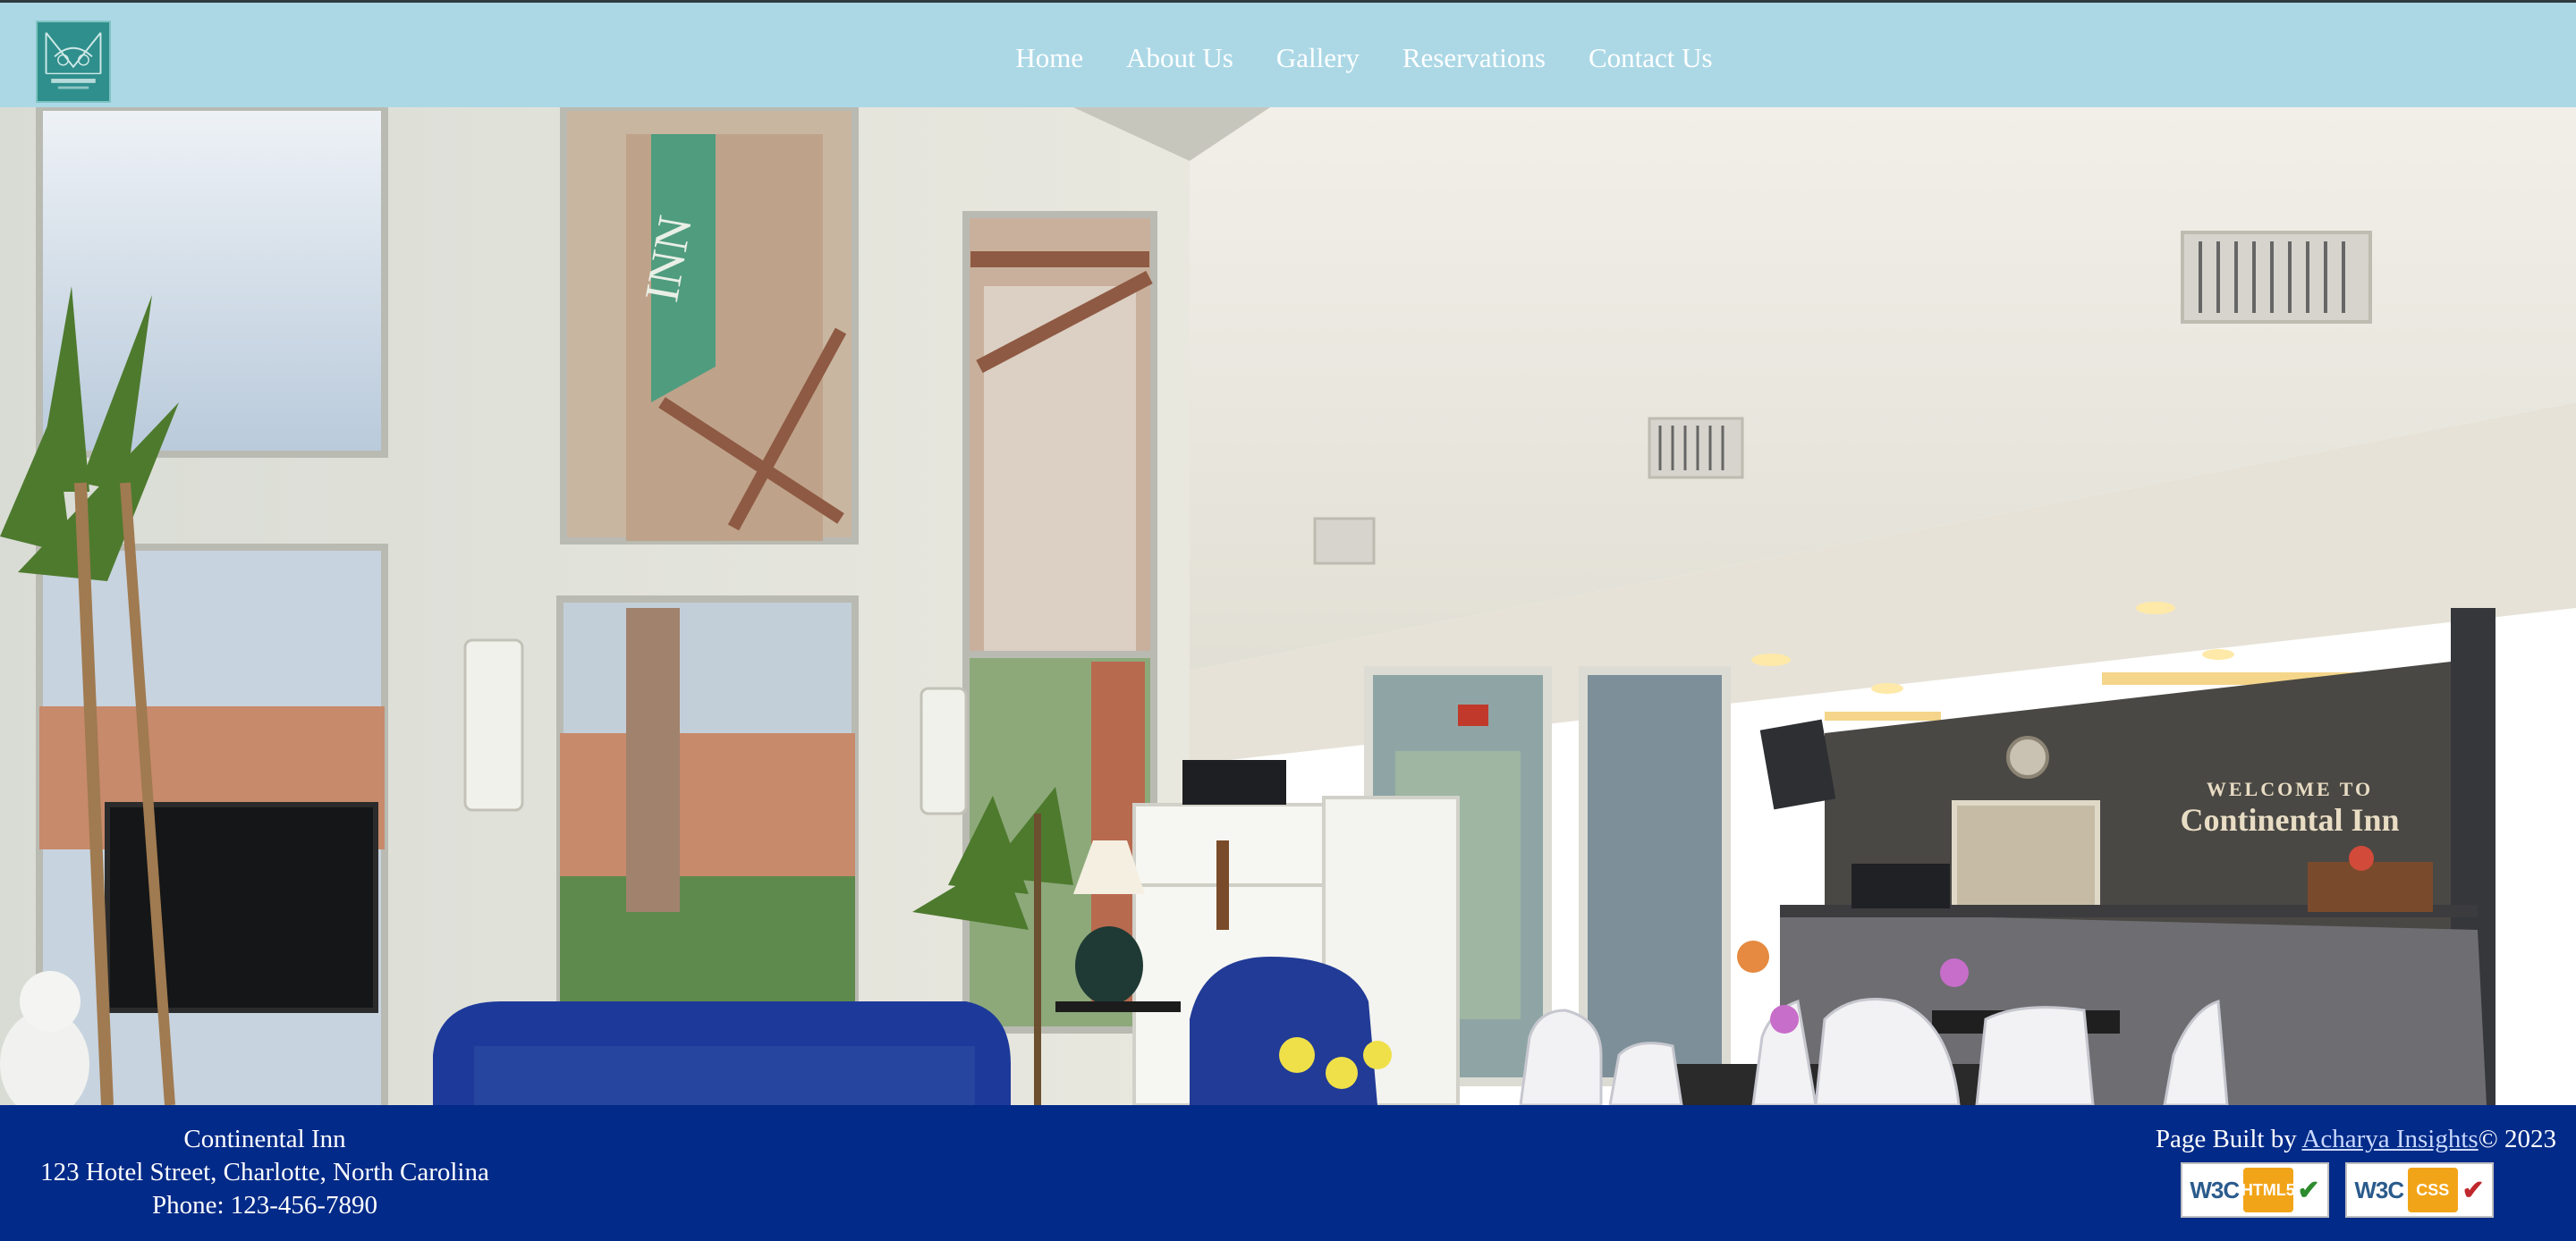 This screenshot has height=1241, width=2576. Describe the element at coordinates (2389, 1139) in the screenshot. I see `acharya-insights-link: Acharya Insights` at that location.